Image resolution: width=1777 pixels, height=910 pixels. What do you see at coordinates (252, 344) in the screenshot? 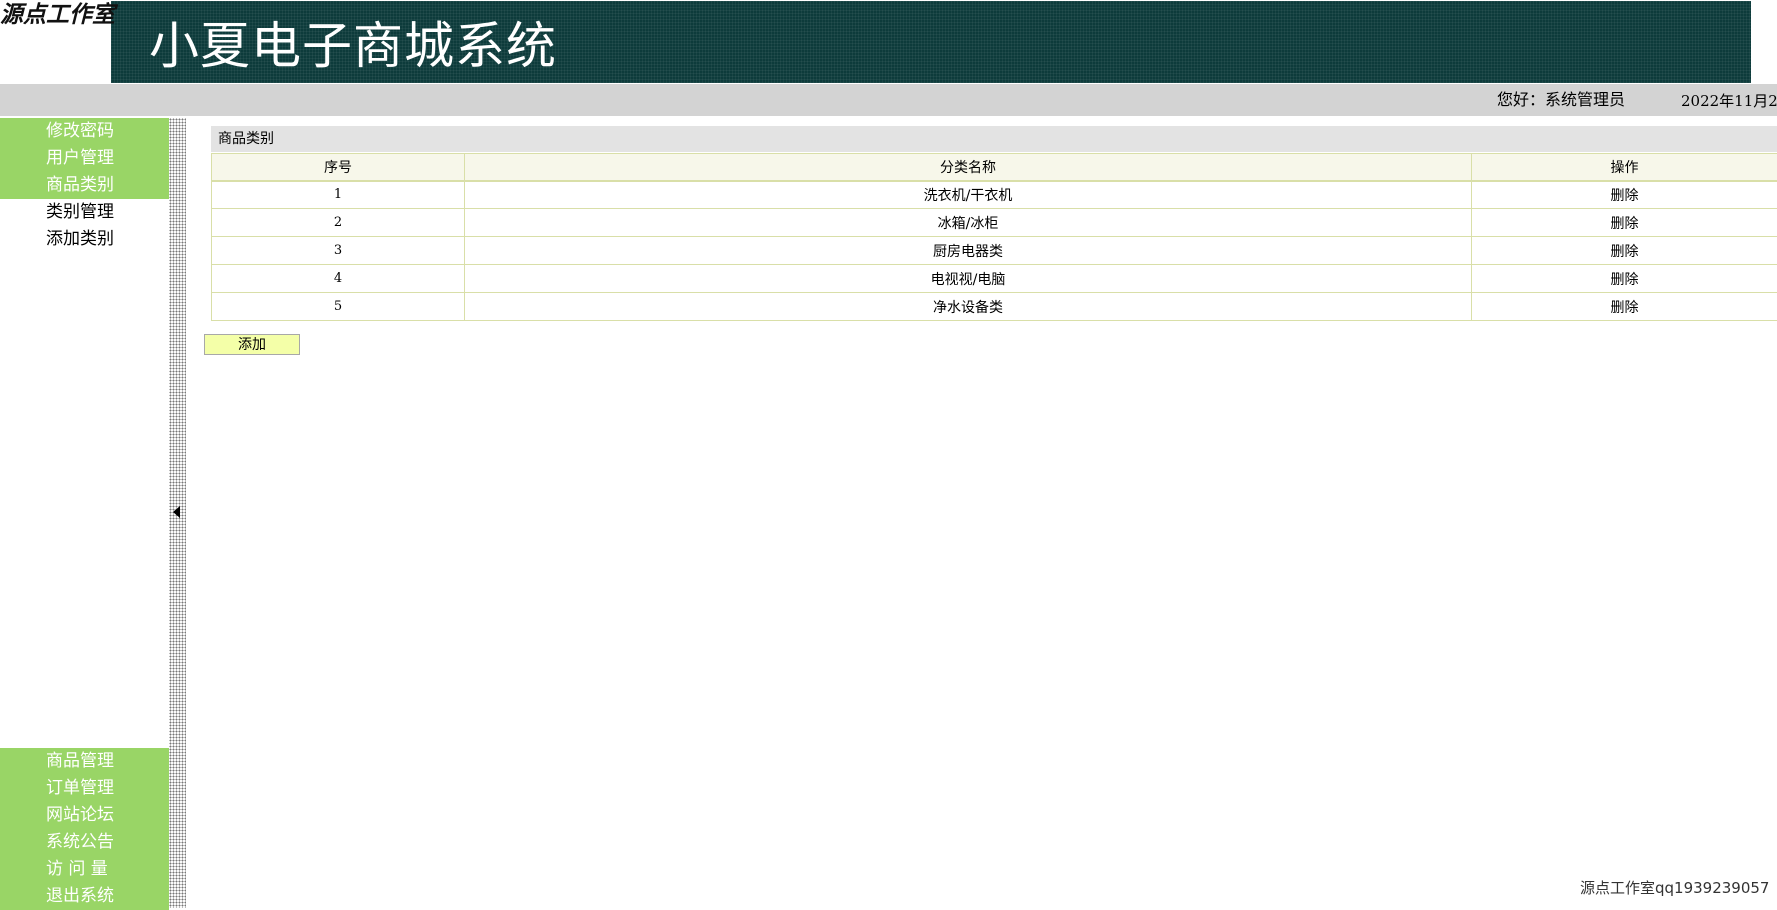
I see `add-button: 添加` at bounding box center [252, 344].